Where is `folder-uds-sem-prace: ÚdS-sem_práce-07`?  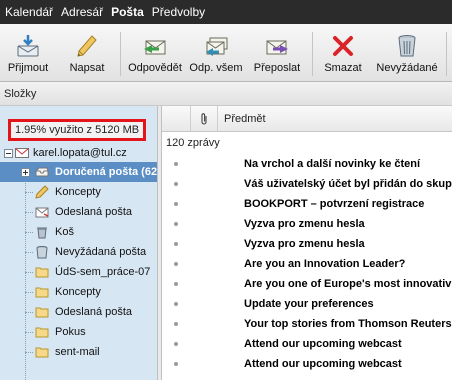
folder-uds-sem-prace: ÚdS-sem_práce-07 is located at coordinates (78, 272).